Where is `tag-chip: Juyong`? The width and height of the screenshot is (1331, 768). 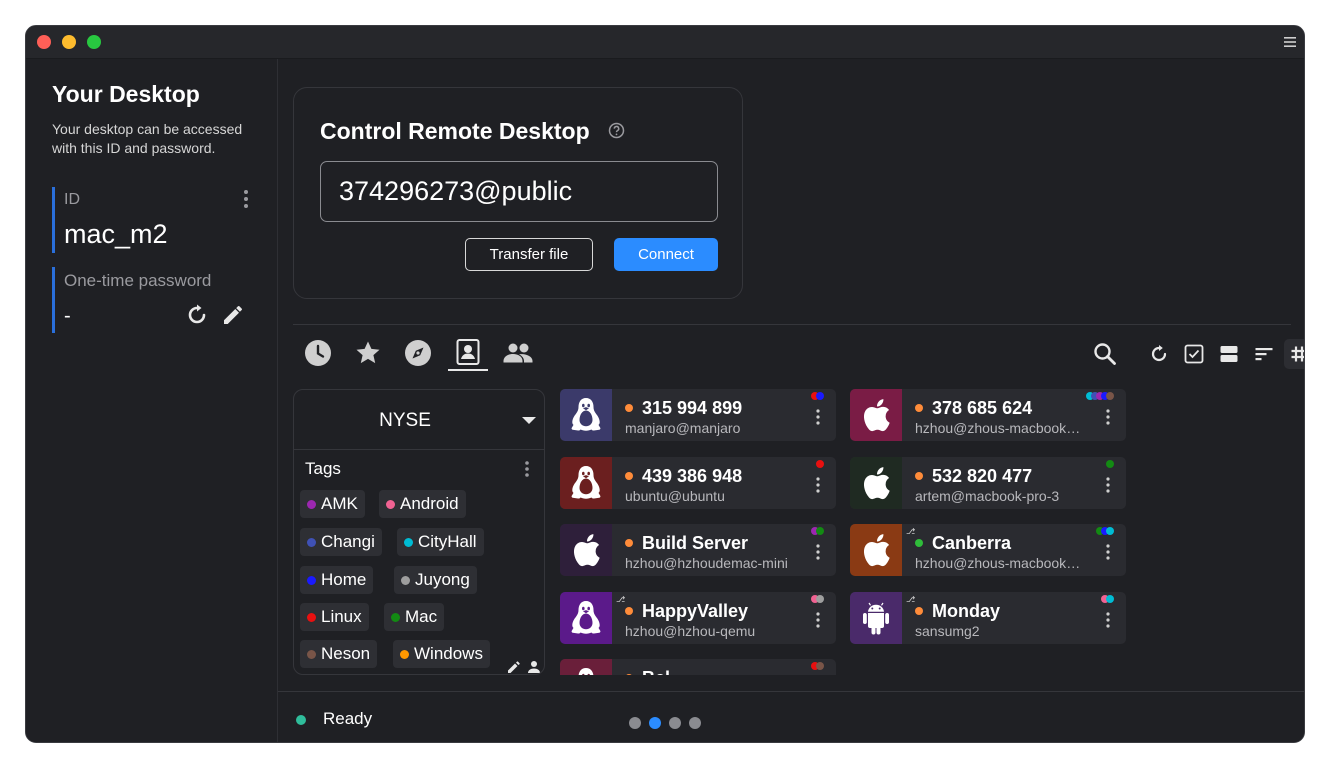 tag-chip: Juyong is located at coordinates (435, 580).